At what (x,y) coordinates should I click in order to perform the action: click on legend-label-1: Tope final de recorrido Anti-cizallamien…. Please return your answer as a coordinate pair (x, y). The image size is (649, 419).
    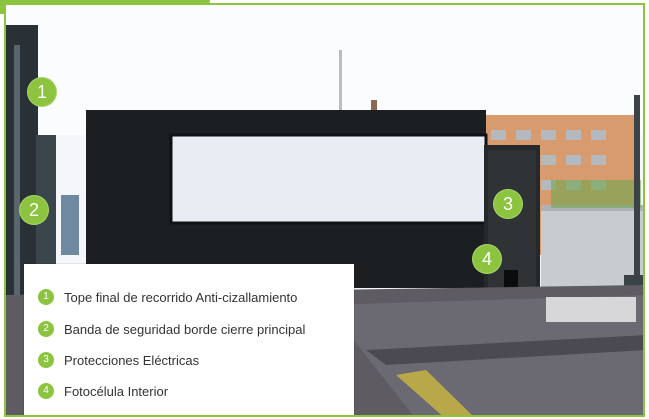
    Looking at the image, I should click on (181, 297).